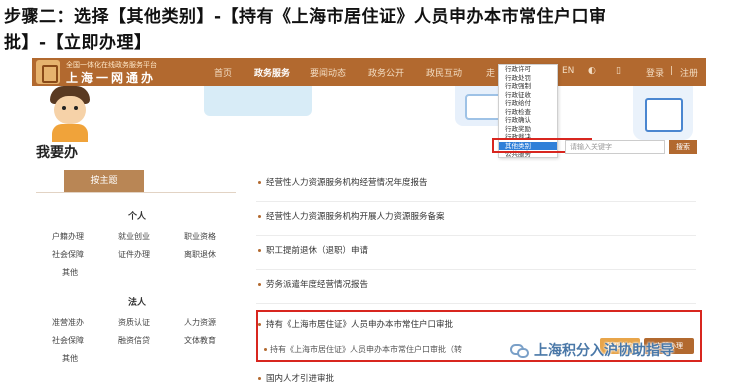  What do you see at coordinates (134, 254) in the screenshot?
I see `category-link: 证件办理` at bounding box center [134, 254].